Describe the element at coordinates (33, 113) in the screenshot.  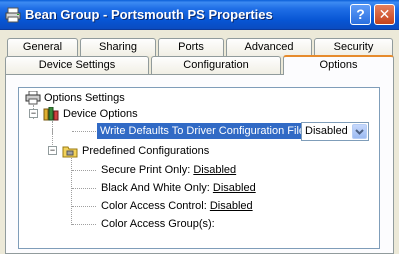
I see `device-options-expander: −` at that location.